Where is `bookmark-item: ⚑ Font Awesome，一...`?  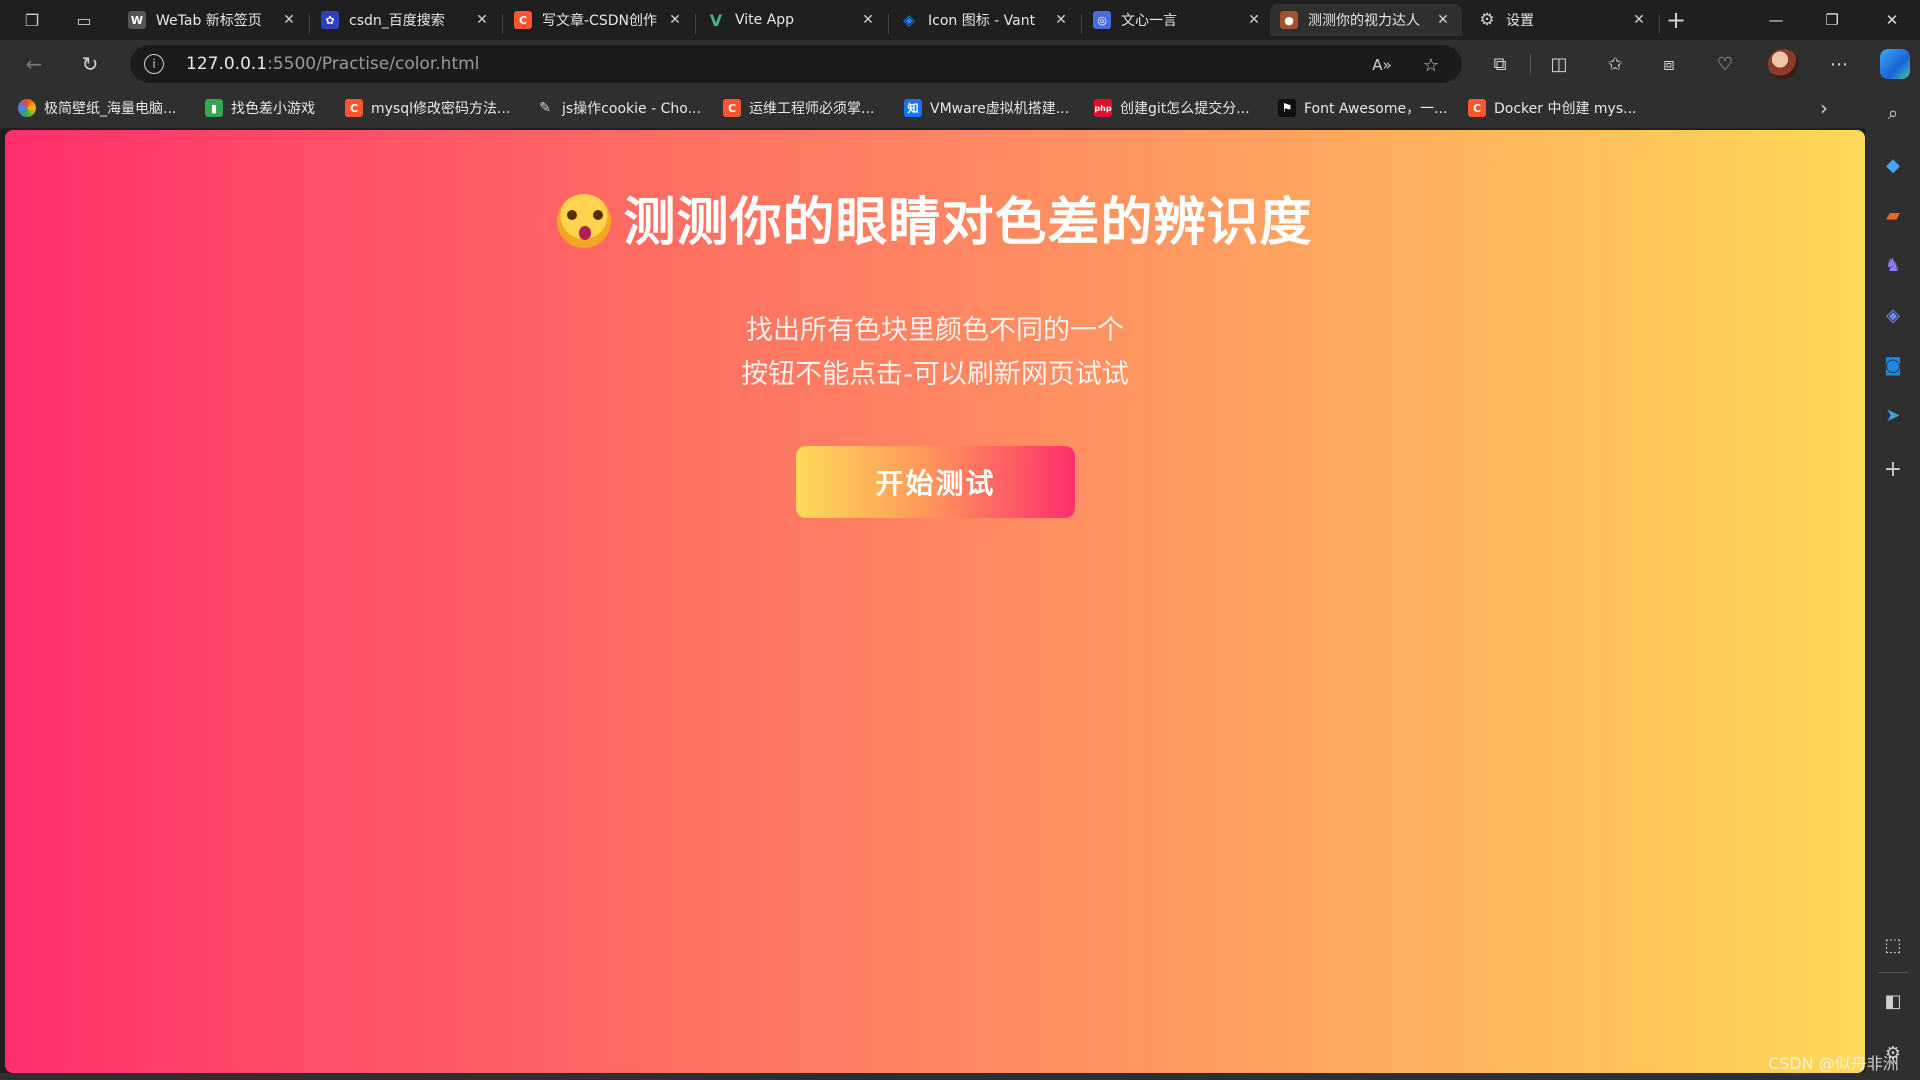 bookmark-item: ⚑ Font Awesome，一... is located at coordinates (1362, 108).